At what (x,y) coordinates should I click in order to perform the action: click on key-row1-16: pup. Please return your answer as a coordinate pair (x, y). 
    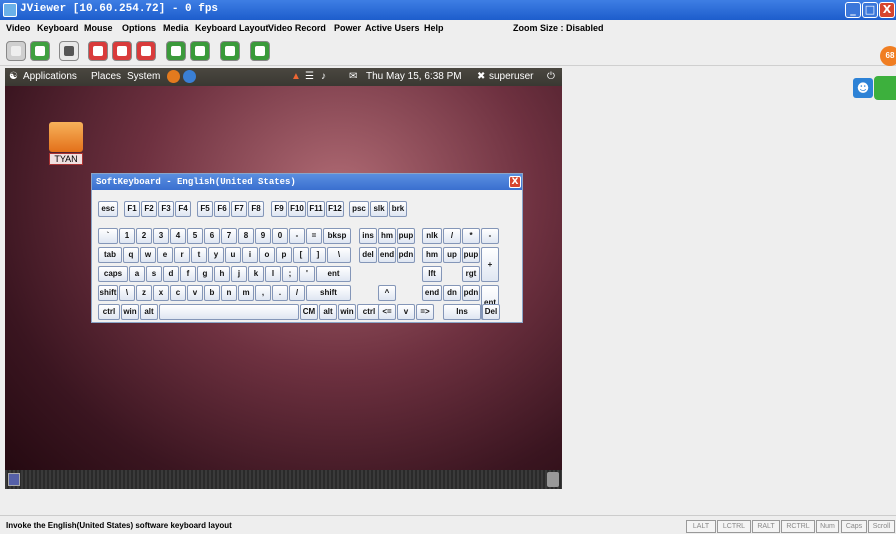
    Looking at the image, I should click on (406, 236).